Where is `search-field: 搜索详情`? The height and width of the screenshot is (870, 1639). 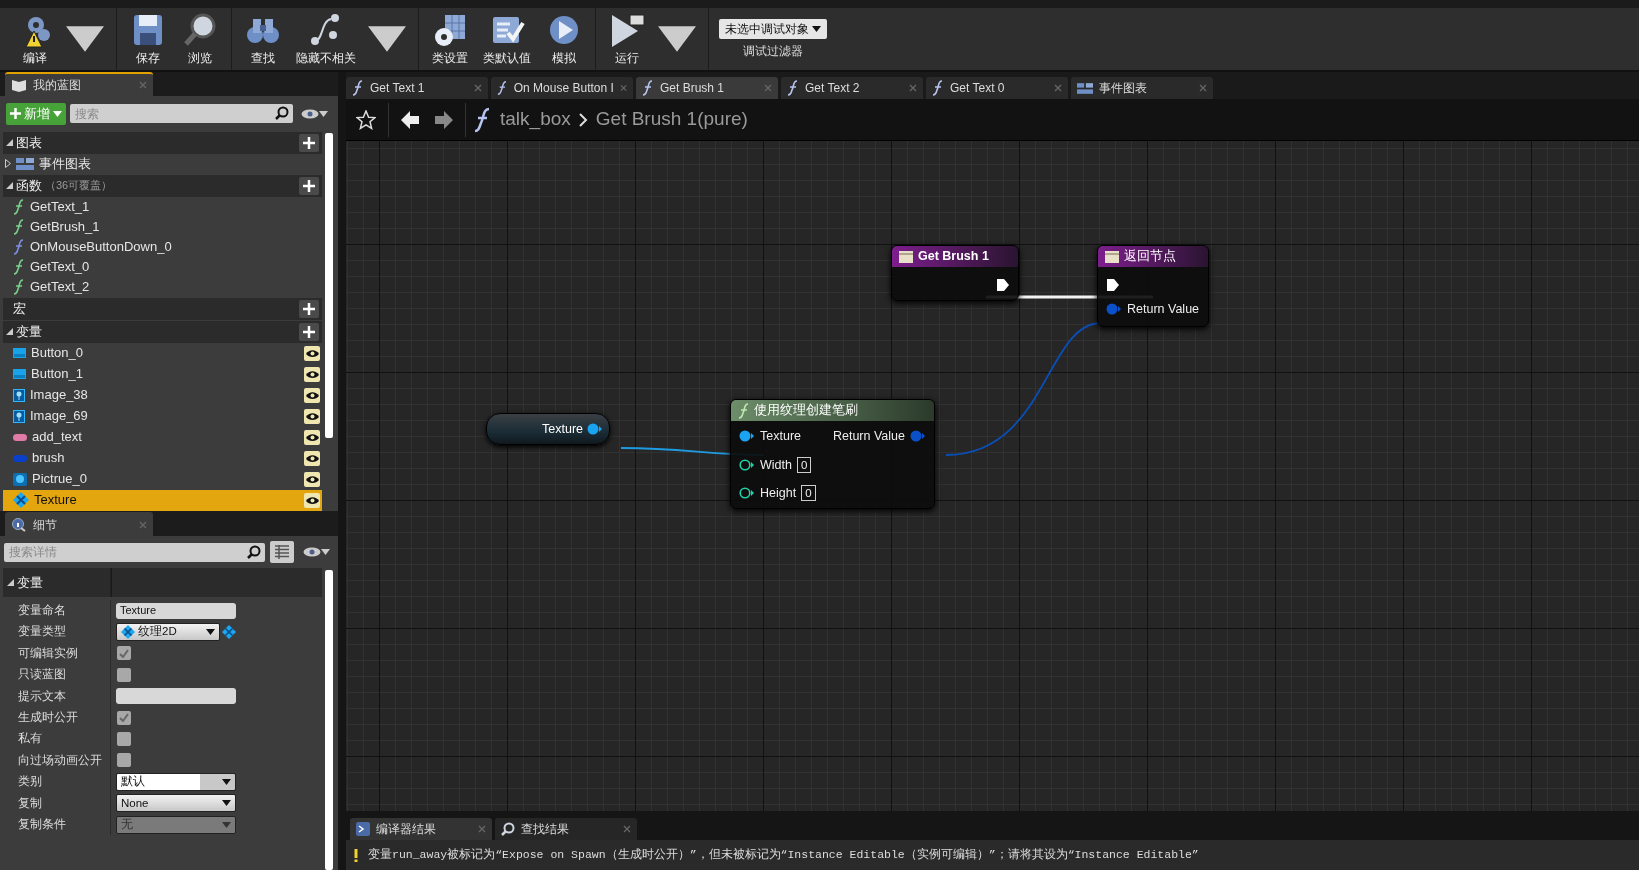 search-field: 搜索详情 is located at coordinates (134, 552).